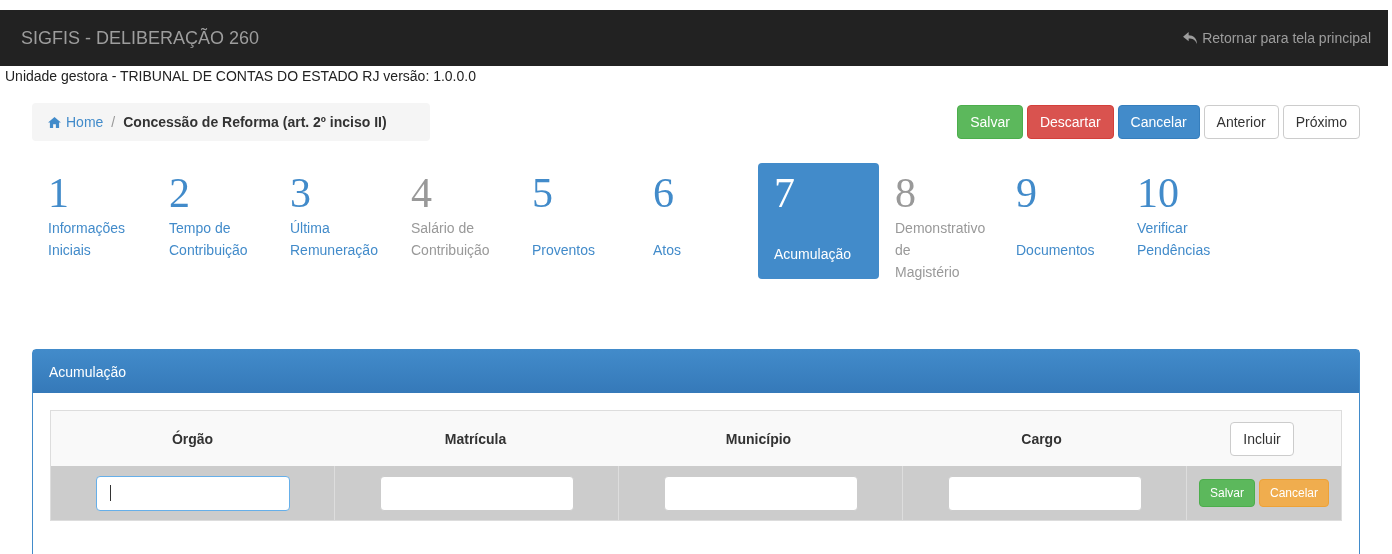  I want to click on app-title: SIGFIS - DELIBERAÇÃO 260, so click(140, 38).